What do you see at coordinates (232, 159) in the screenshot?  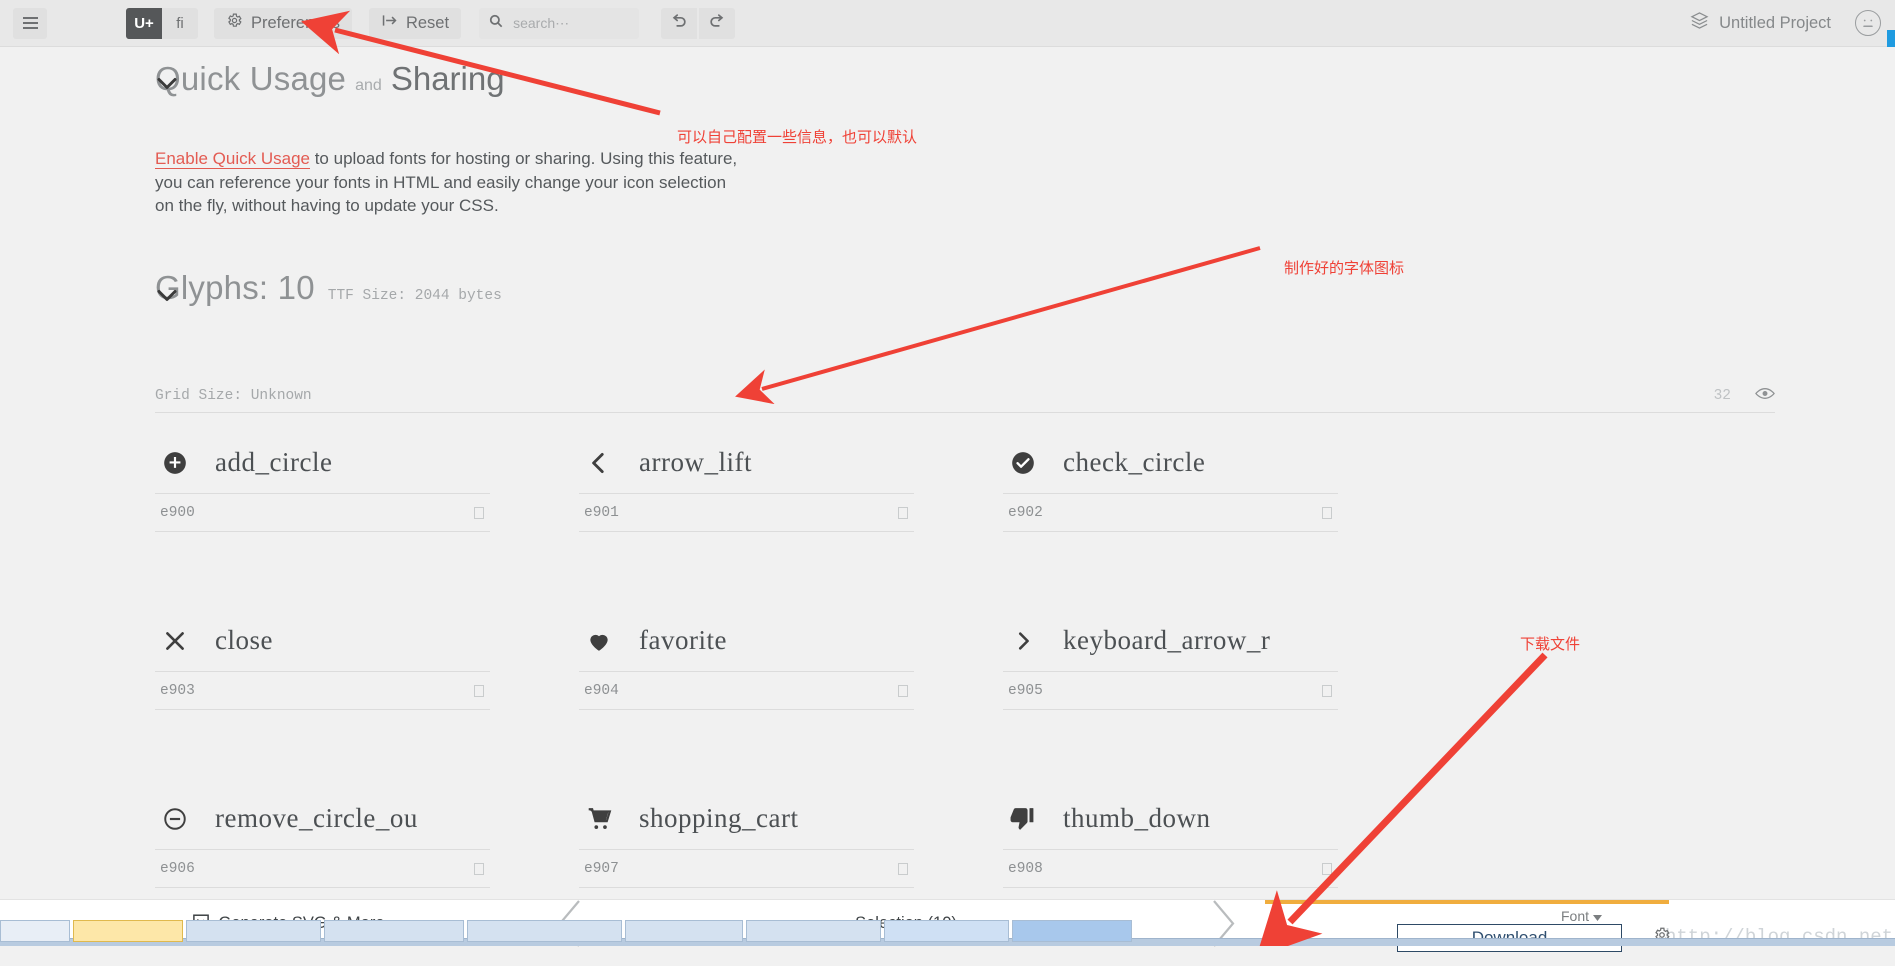 I see `enable-quick-usage-link: Enable Quick Usage` at bounding box center [232, 159].